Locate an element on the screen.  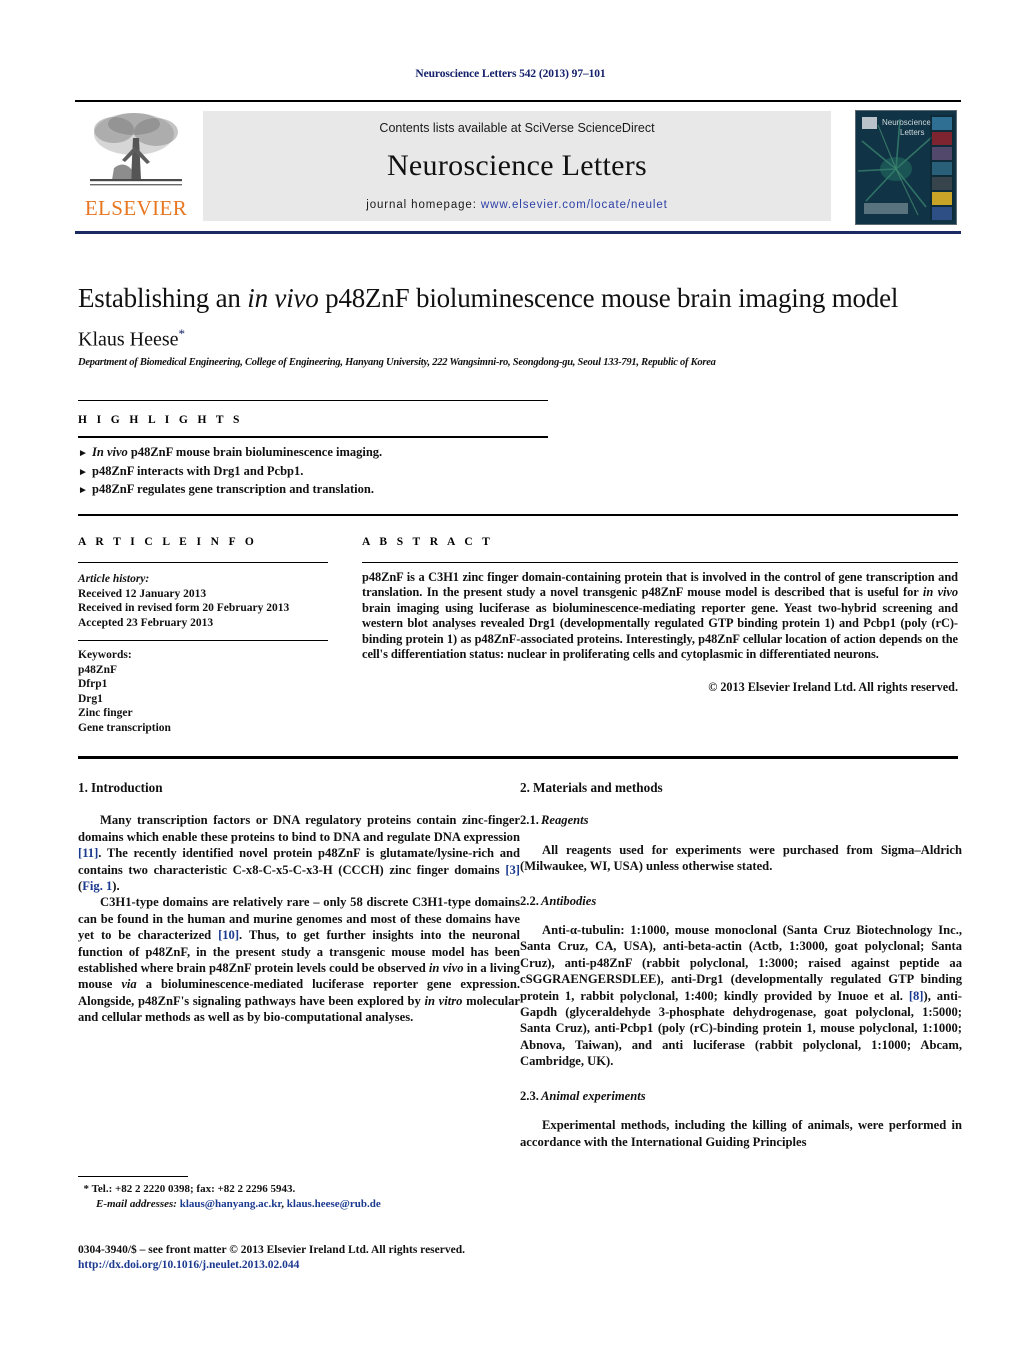
highlights-divider-rule is located at coordinates (313, 437).